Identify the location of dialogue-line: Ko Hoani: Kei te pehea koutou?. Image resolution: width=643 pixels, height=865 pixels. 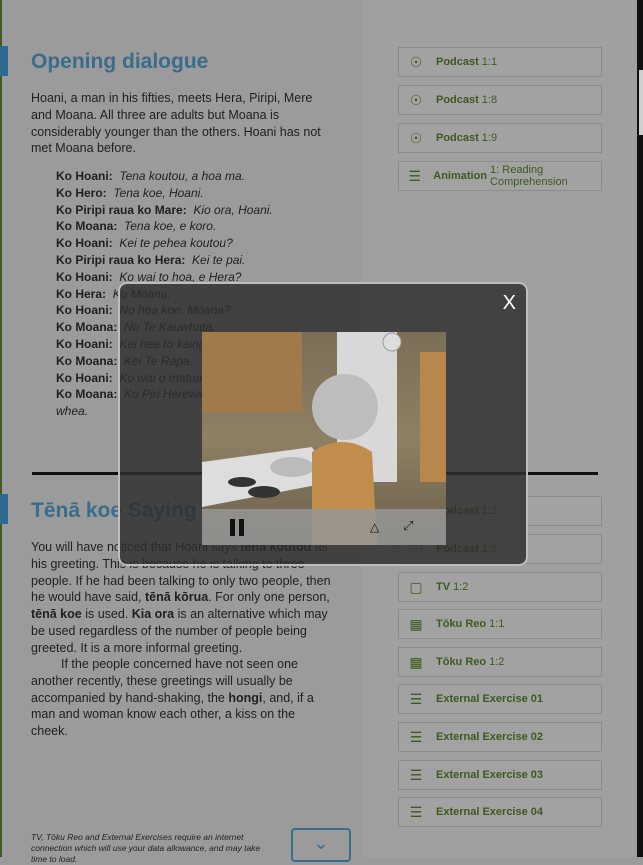
(164, 243).